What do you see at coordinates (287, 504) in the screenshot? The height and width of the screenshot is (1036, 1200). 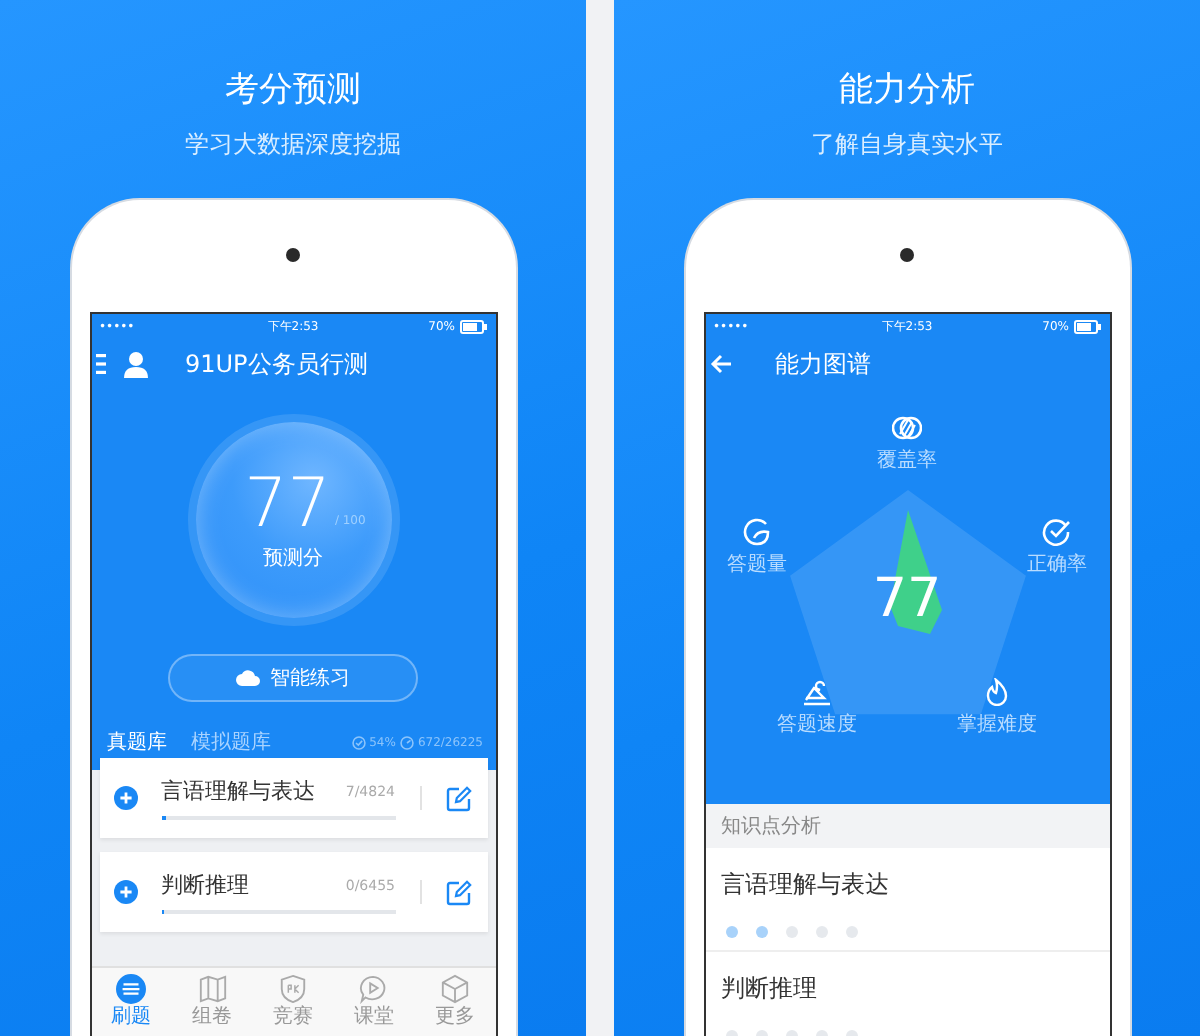 I see `score-value: 77` at bounding box center [287, 504].